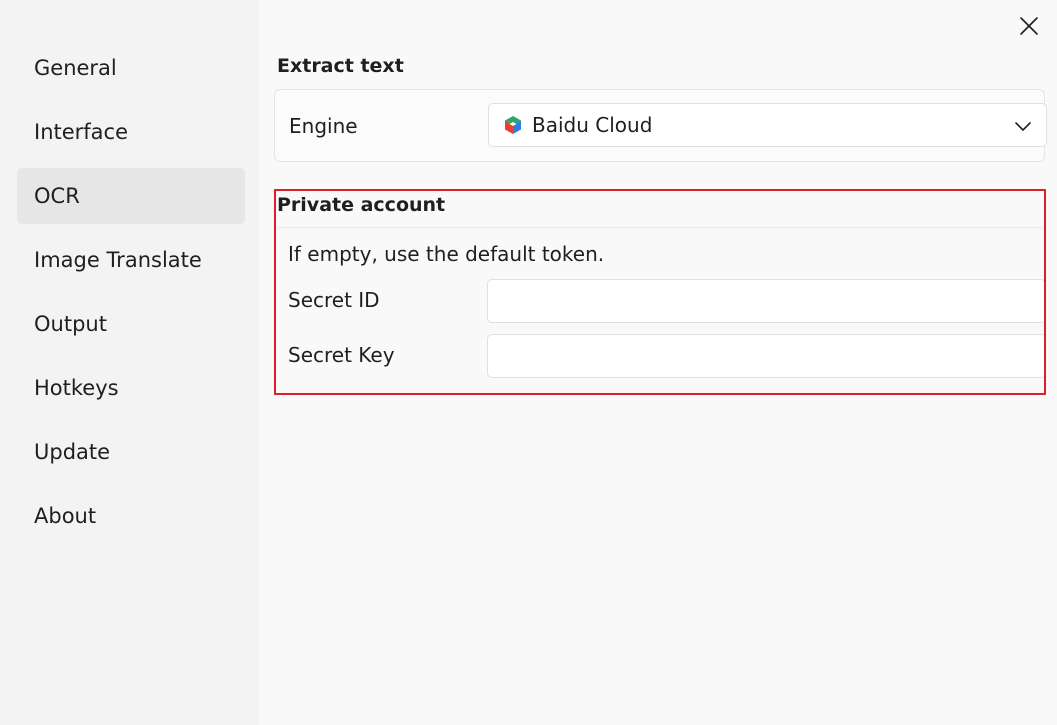  I want to click on sidebar-item-image-translate: Image Translate, so click(131, 260).